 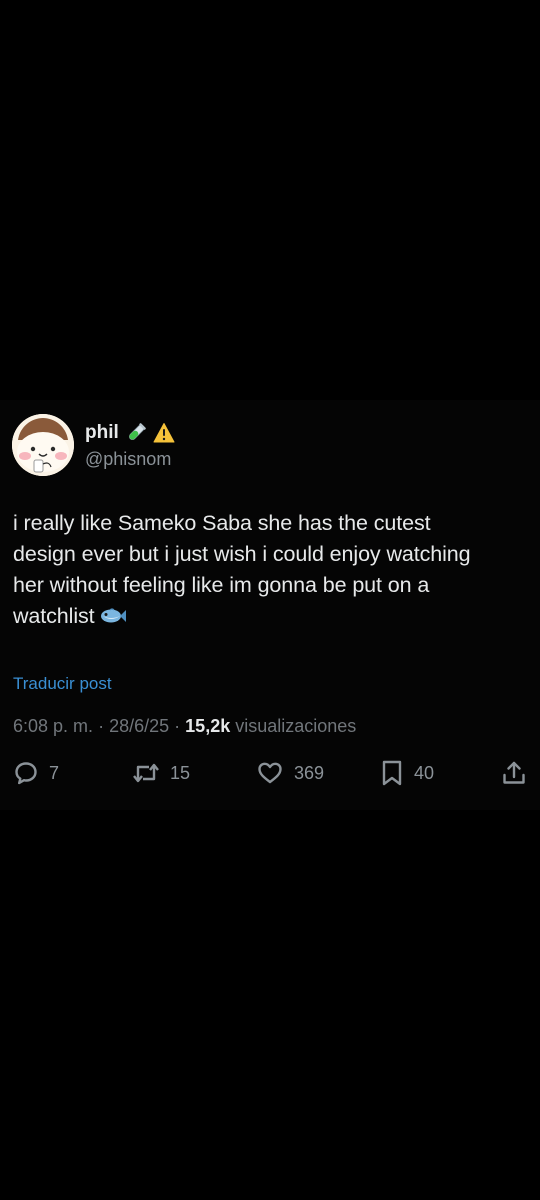 What do you see at coordinates (139, 726) in the screenshot?
I see `post-date: 28/6/25` at bounding box center [139, 726].